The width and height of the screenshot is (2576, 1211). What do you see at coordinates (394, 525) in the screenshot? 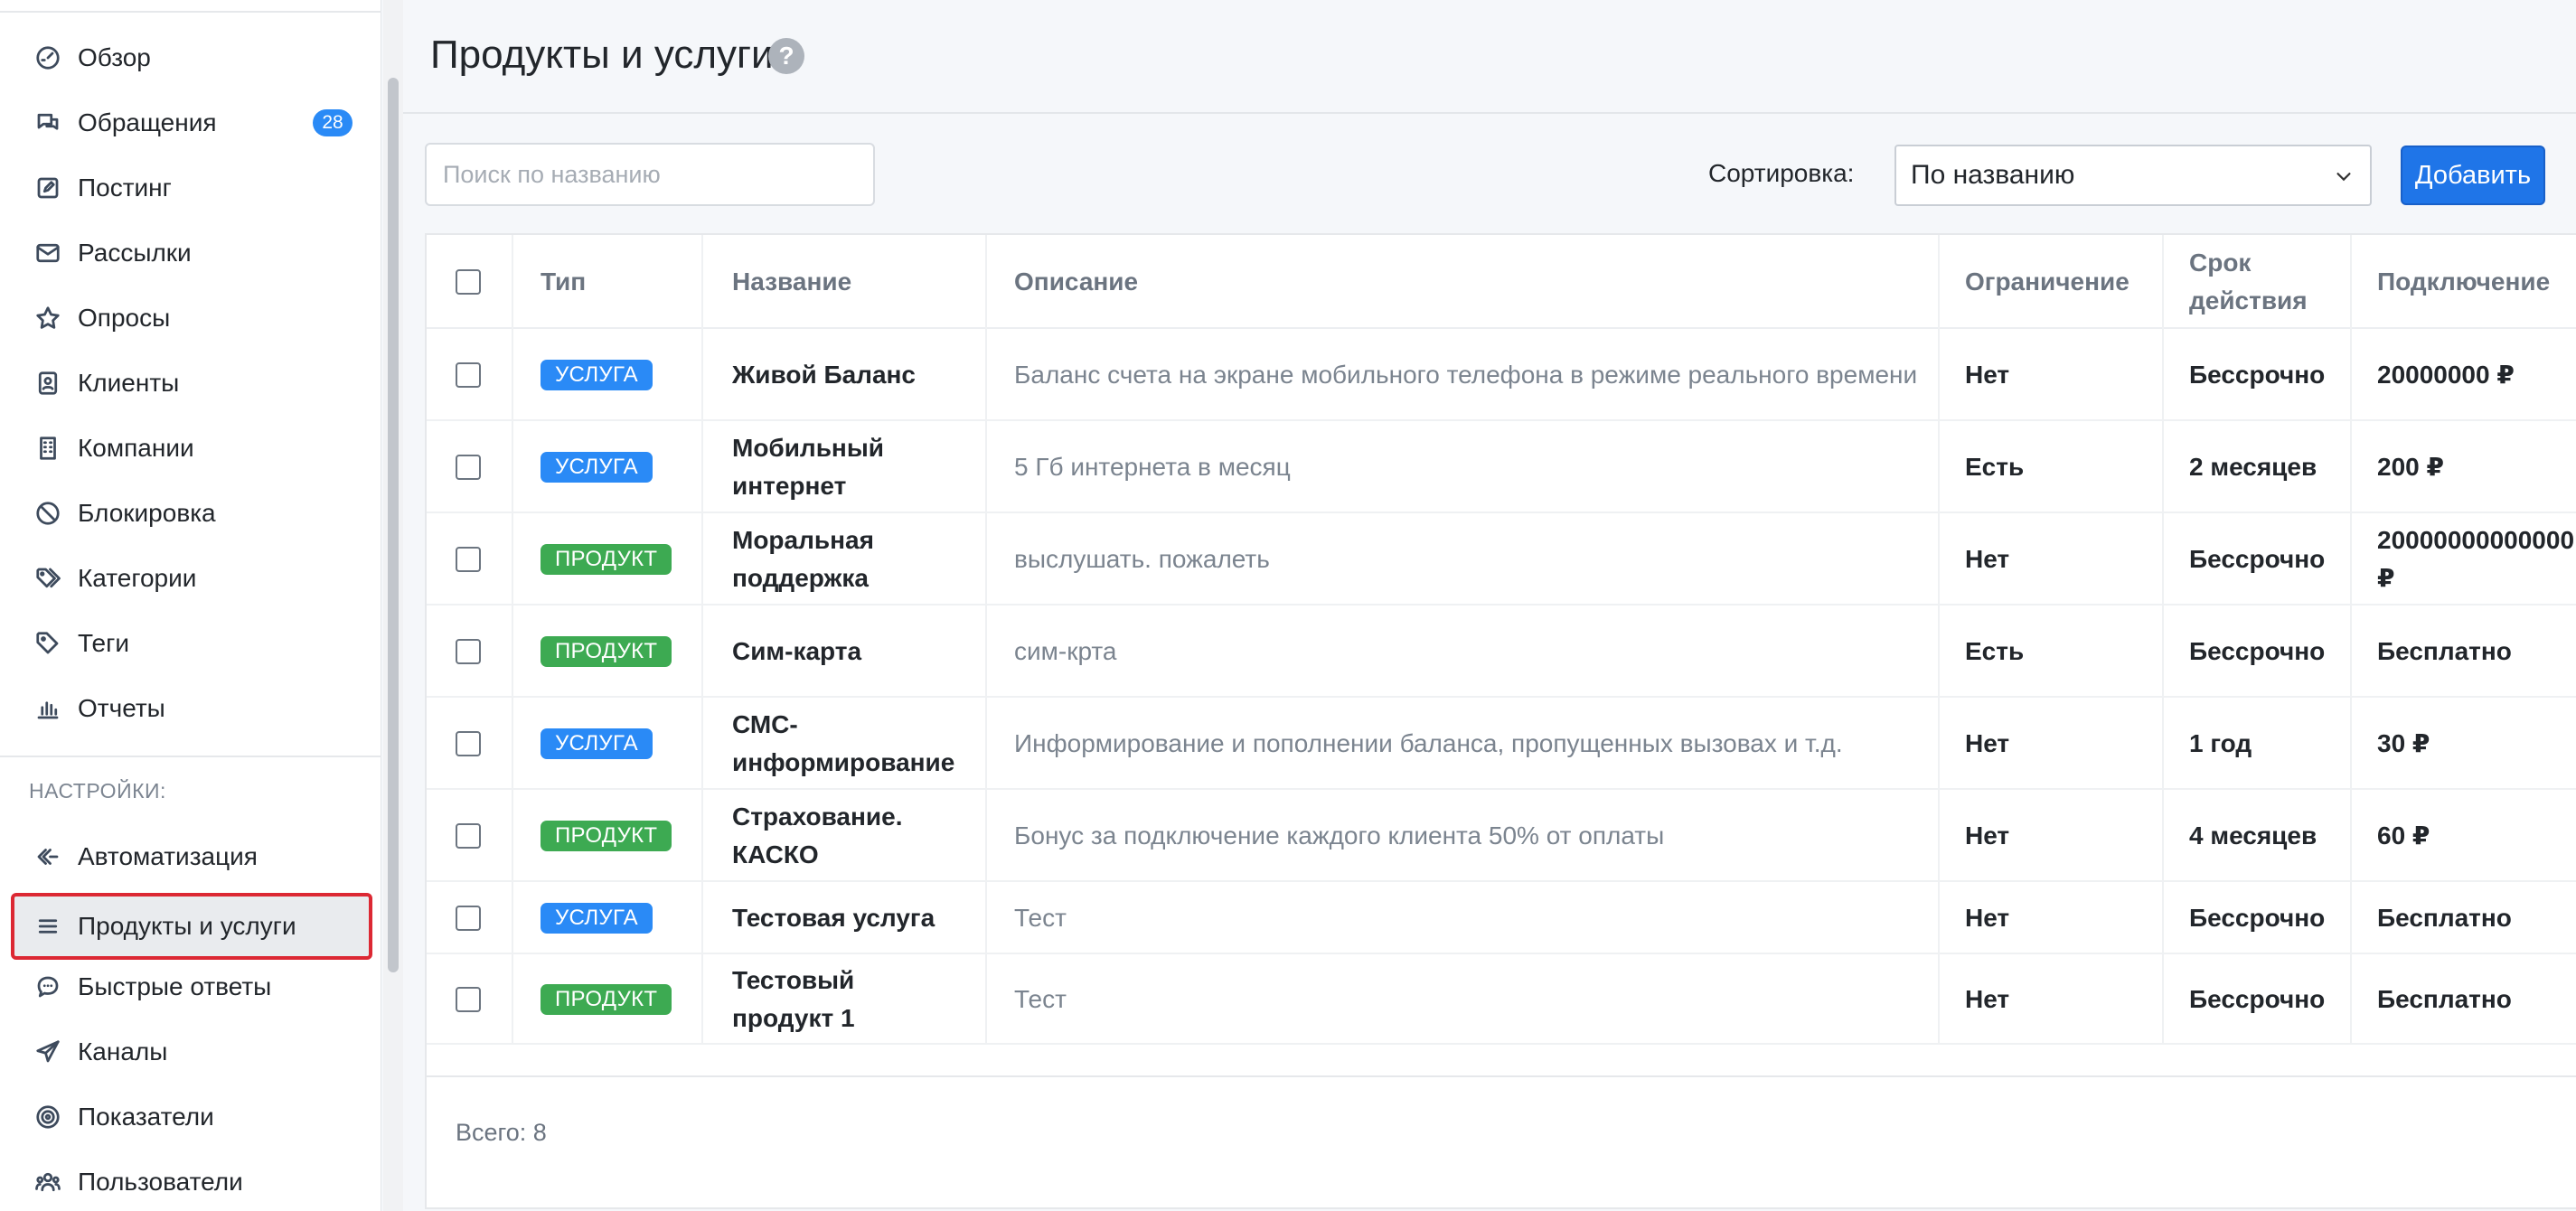
I see `scrollbar-thumb` at bounding box center [394, 525].